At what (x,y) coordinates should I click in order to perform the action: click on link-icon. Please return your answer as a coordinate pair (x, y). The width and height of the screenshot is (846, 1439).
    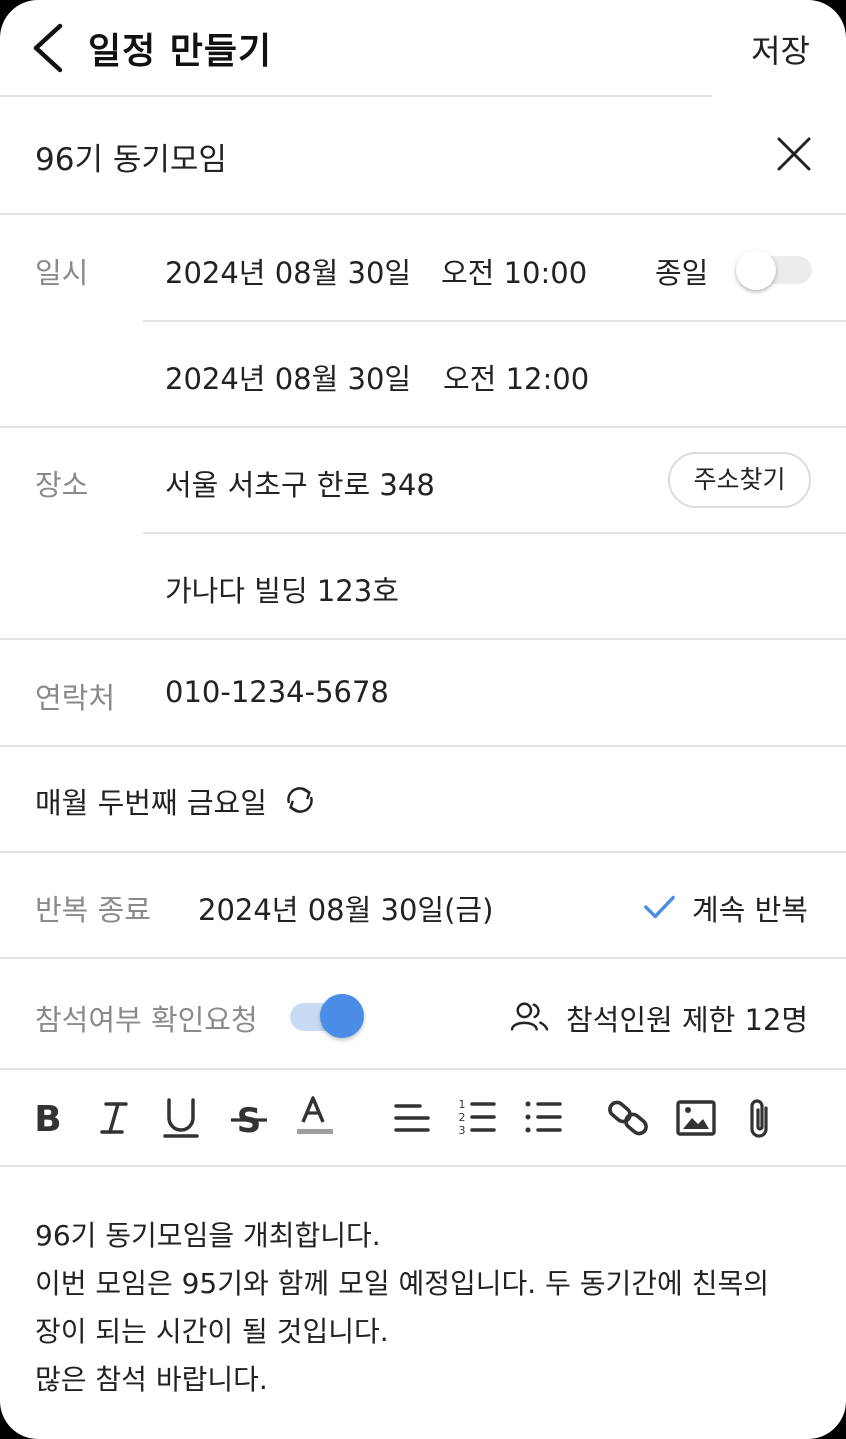
    Looking at the image, I should click on (628, 1118).